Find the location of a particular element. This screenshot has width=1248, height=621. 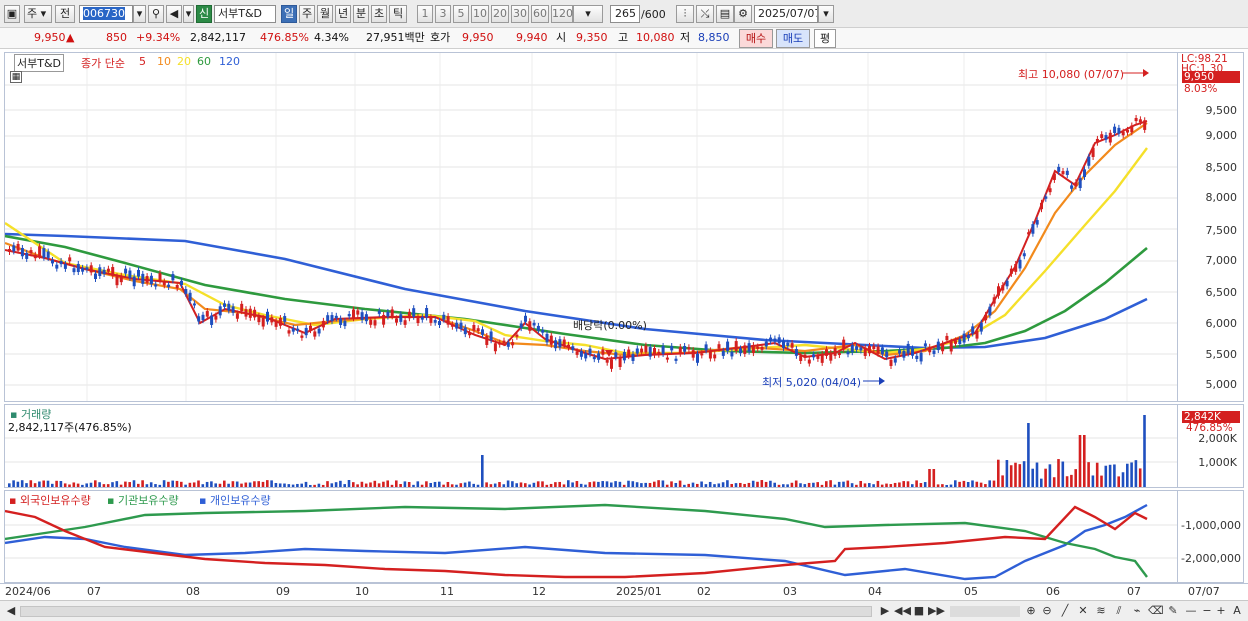

buy-button: 매수 is located at coordinates (756, 38).